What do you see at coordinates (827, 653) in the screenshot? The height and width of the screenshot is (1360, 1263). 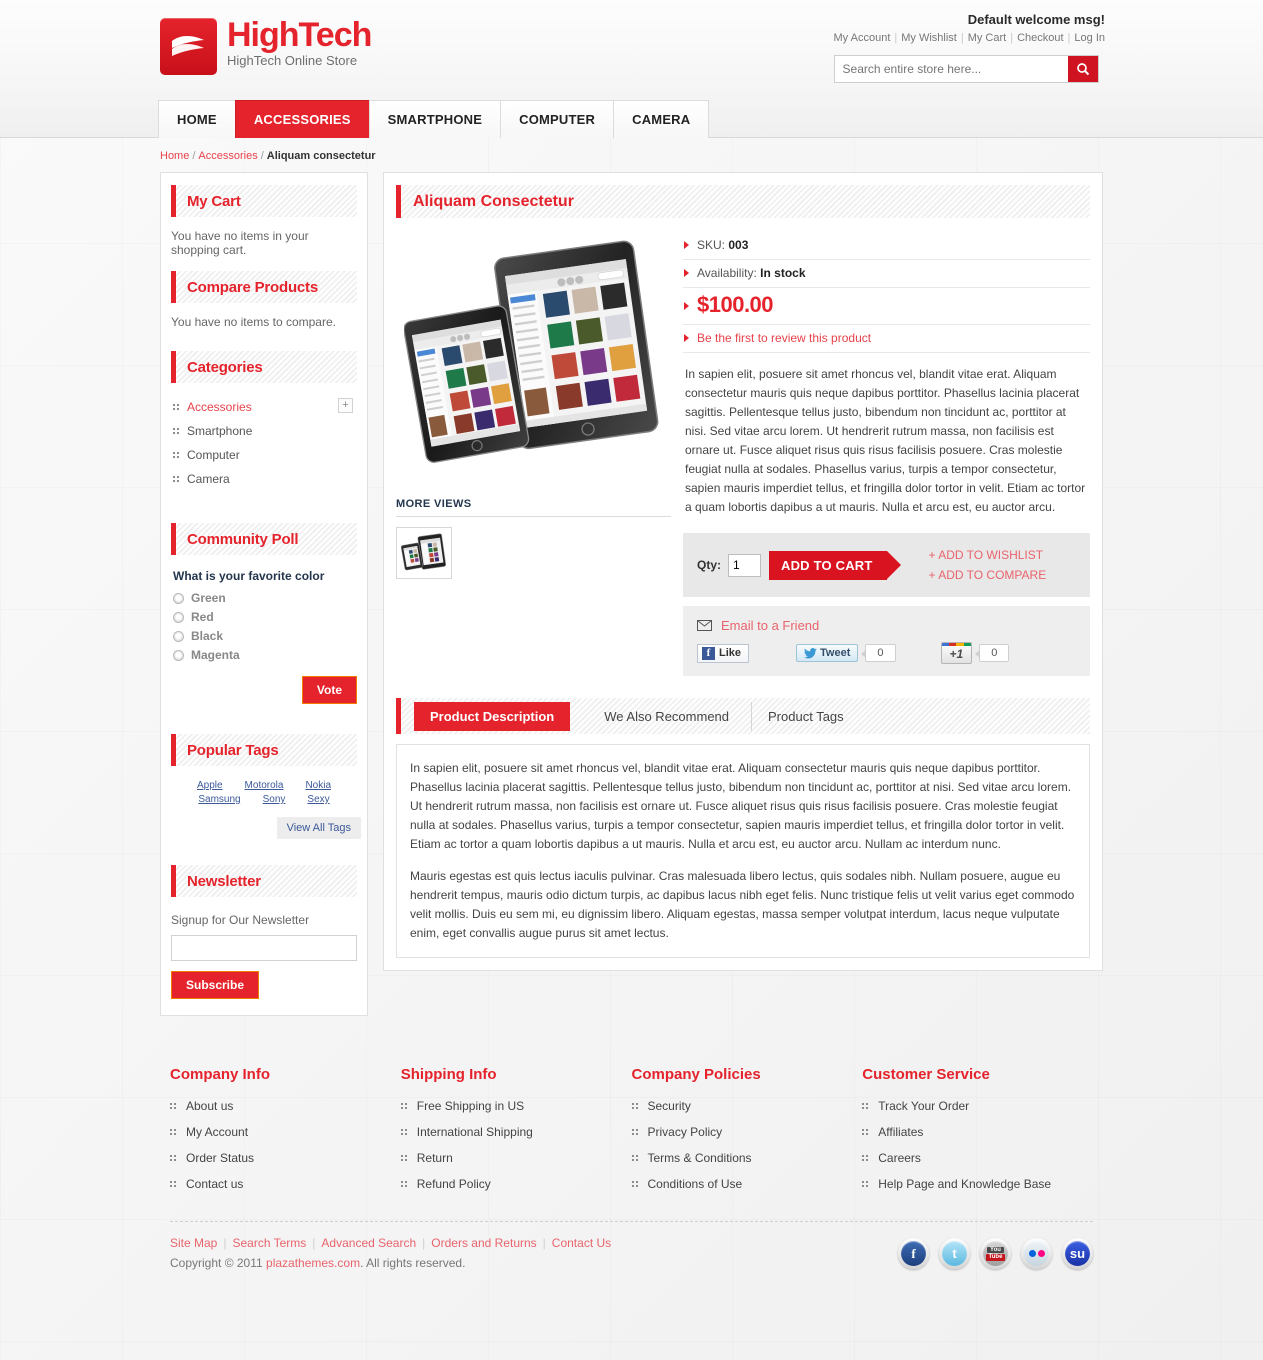 I see `tweet-button: Tweet` at bounding box center [827, 653].